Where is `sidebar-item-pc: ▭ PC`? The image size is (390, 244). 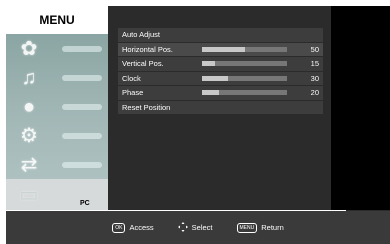 sidebar-item-pc: ▭ PC is located at coordinates (57, 194).